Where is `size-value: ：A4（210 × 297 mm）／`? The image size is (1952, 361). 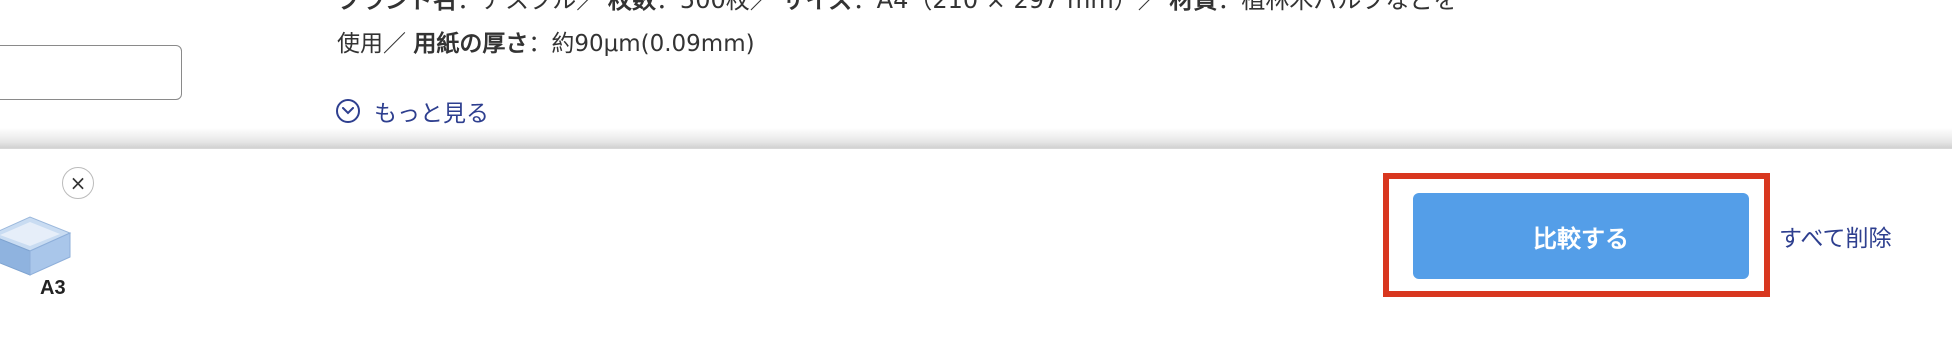
size-value: ：A4（210 × 297 mm）／ is located at coordinates (1007, 7).